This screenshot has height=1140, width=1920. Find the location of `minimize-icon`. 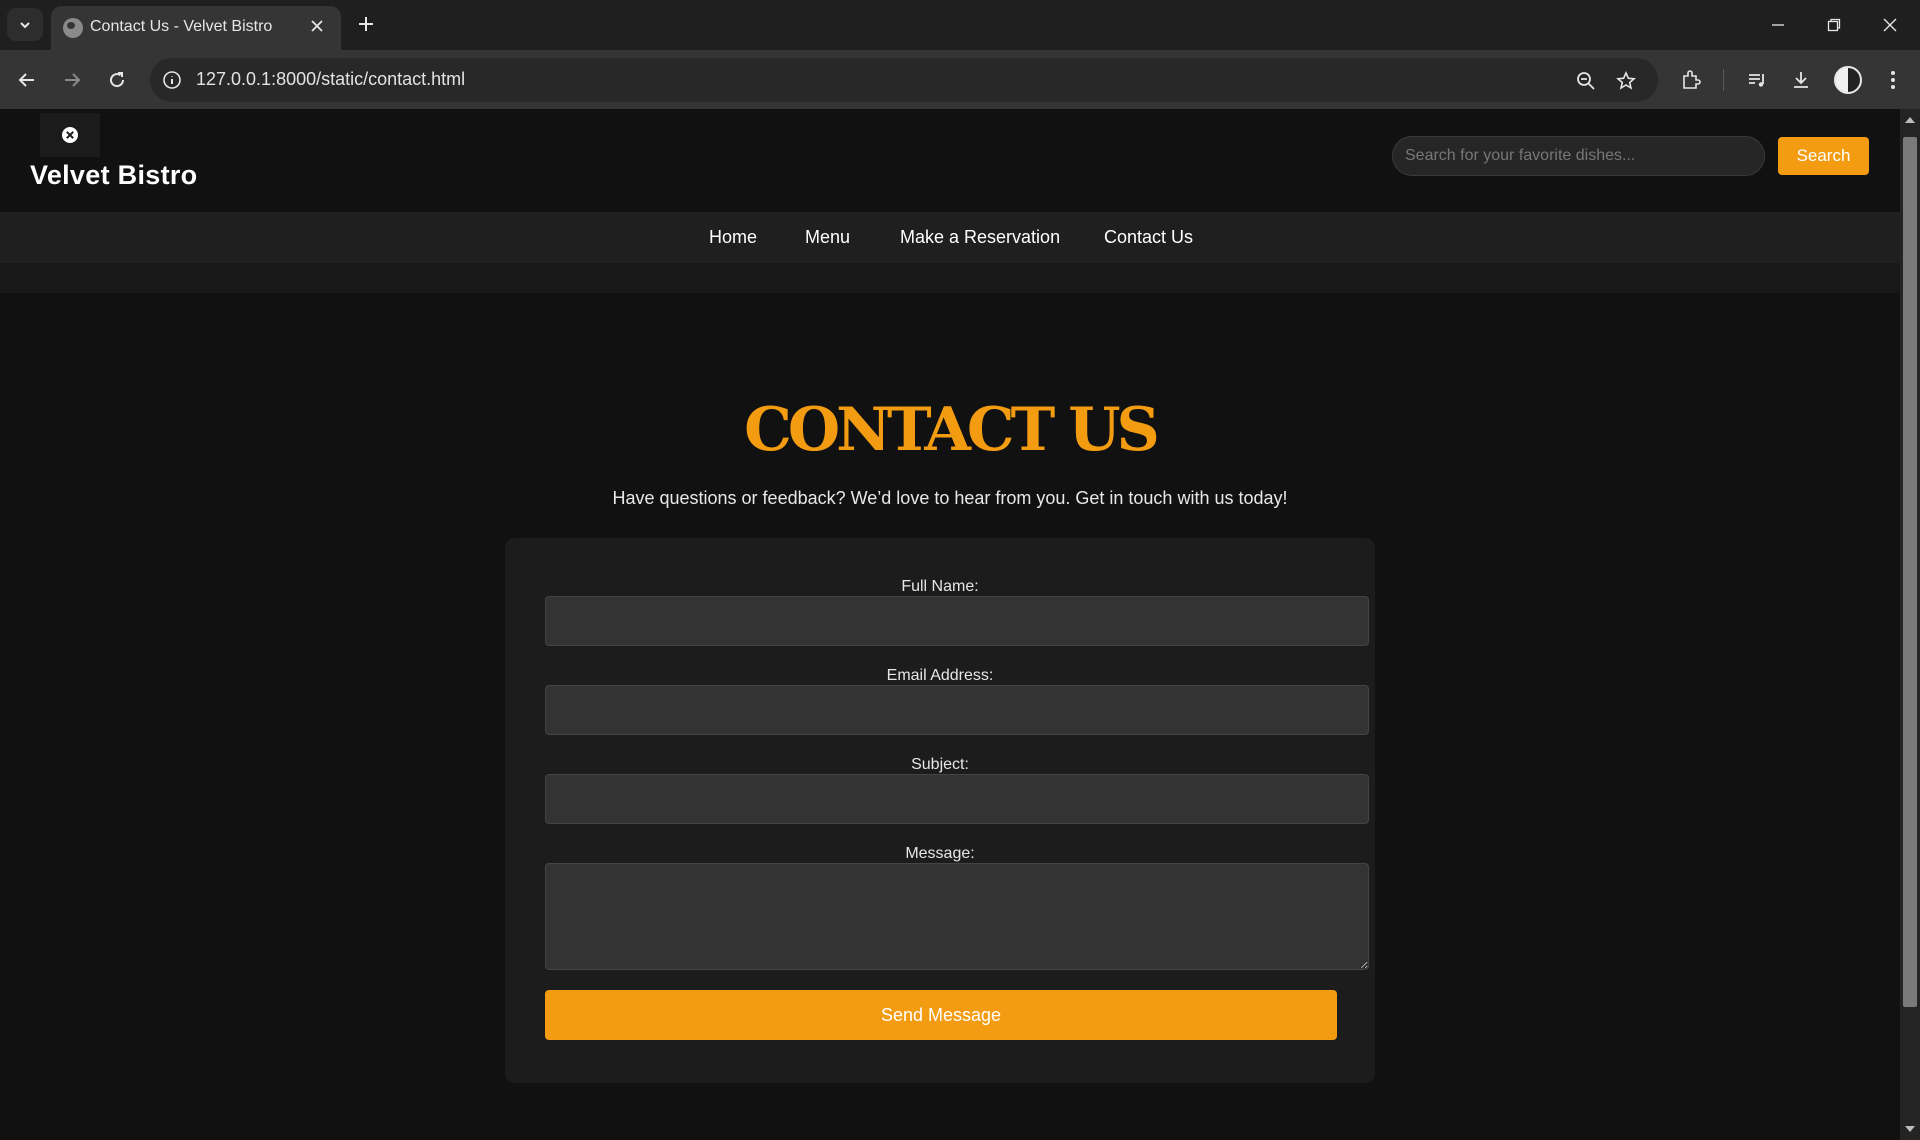

minimize-icon is located at coordinates (1778, 25).